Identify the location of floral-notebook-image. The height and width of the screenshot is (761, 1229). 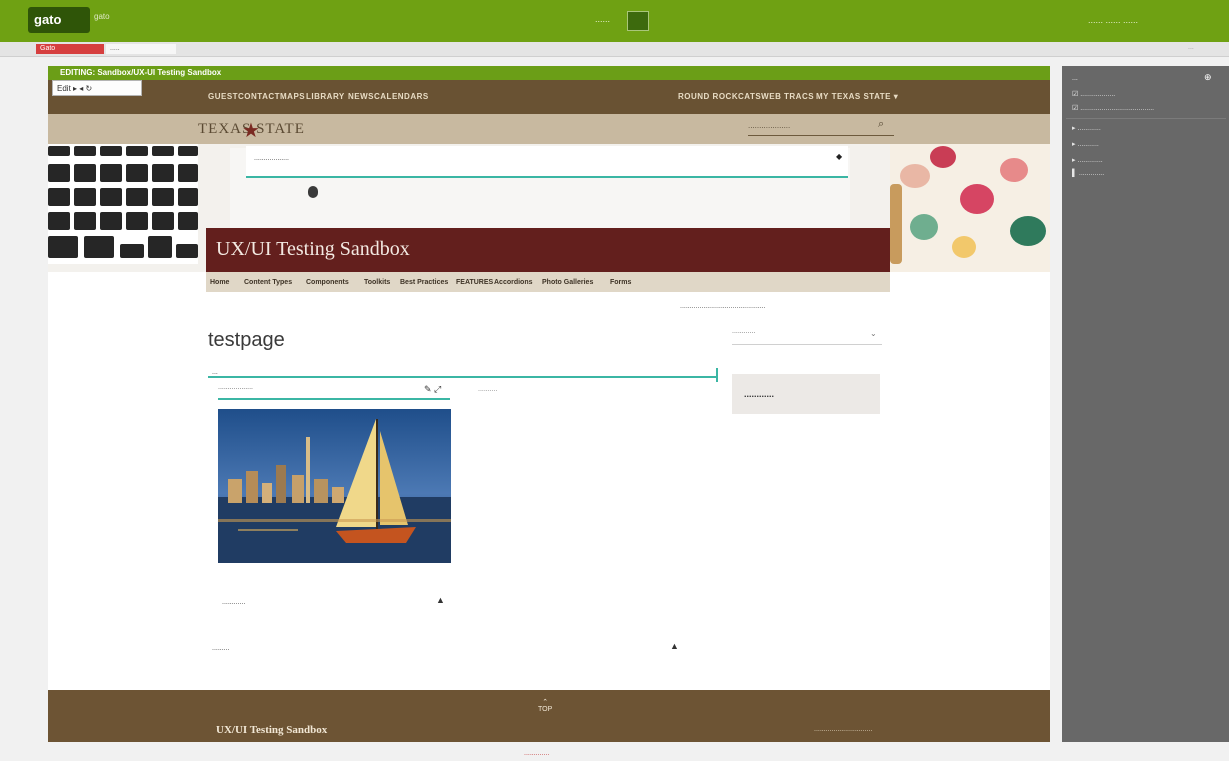
(970, 208).